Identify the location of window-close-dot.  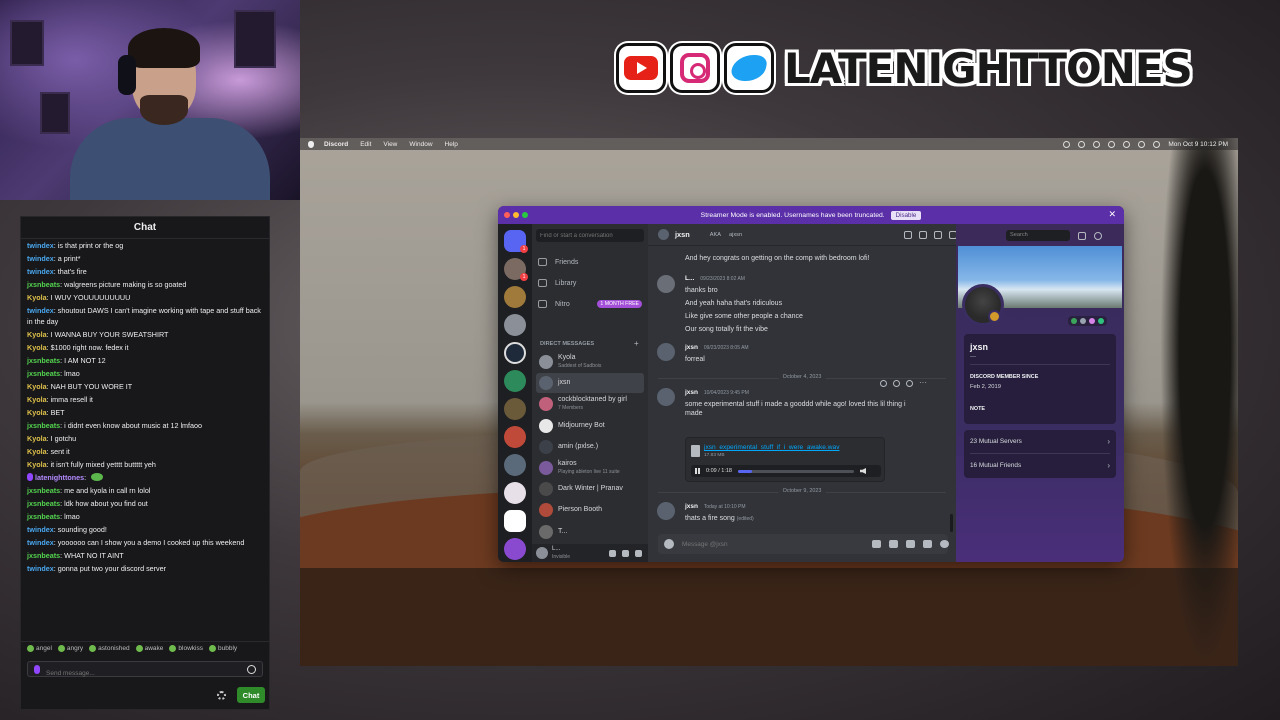
(507, 215).